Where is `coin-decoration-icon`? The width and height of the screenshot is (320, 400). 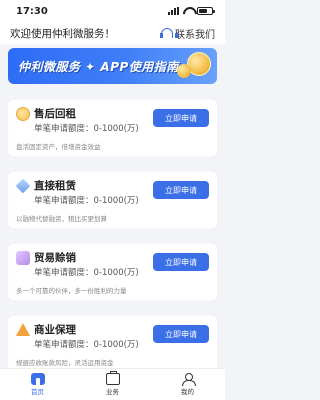 coin-decoration-icon is located at coordinates (184, 71).